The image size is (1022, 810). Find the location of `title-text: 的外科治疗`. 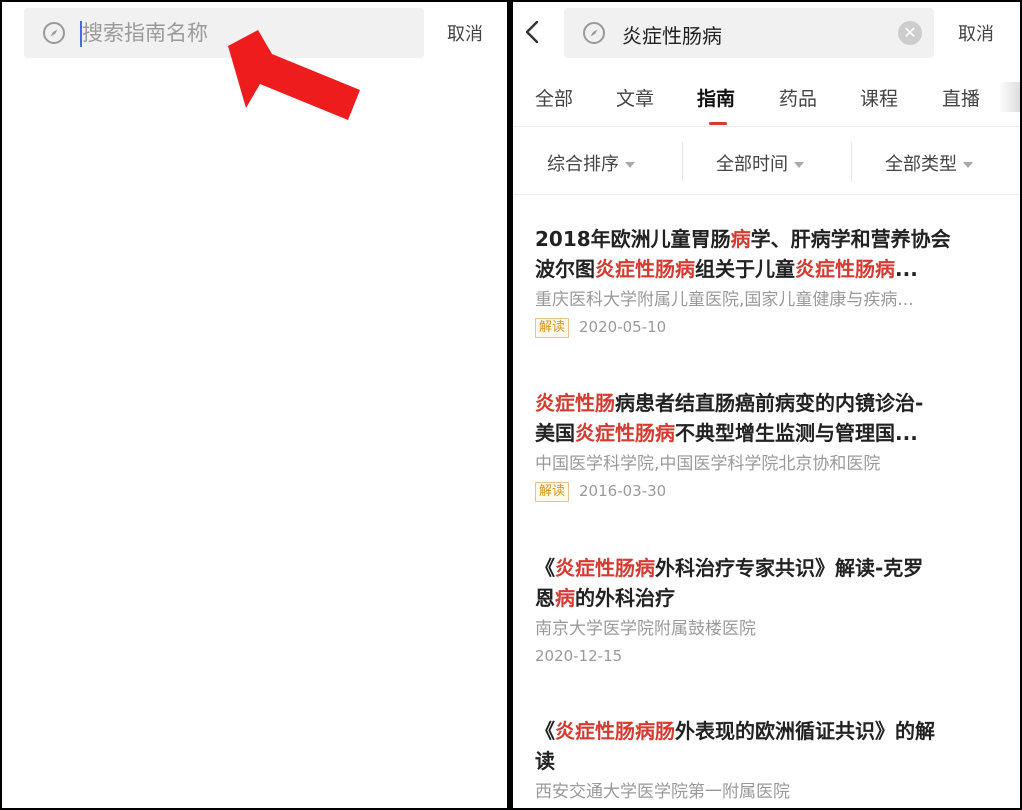

title-text: 的外科治疗 is located at coordinates (625, 598).